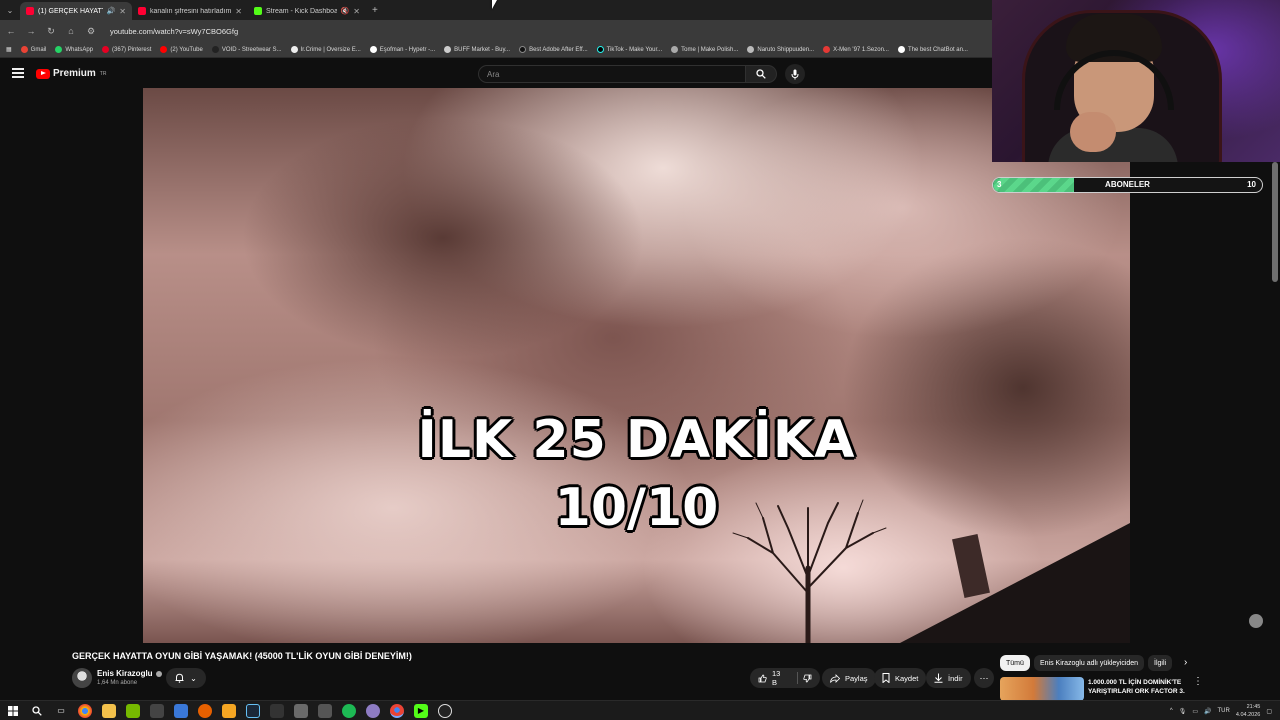 Image resolution: width=1280 pixels, height=720 pixels. I want to click on calculator-icon, so click(157, 710).